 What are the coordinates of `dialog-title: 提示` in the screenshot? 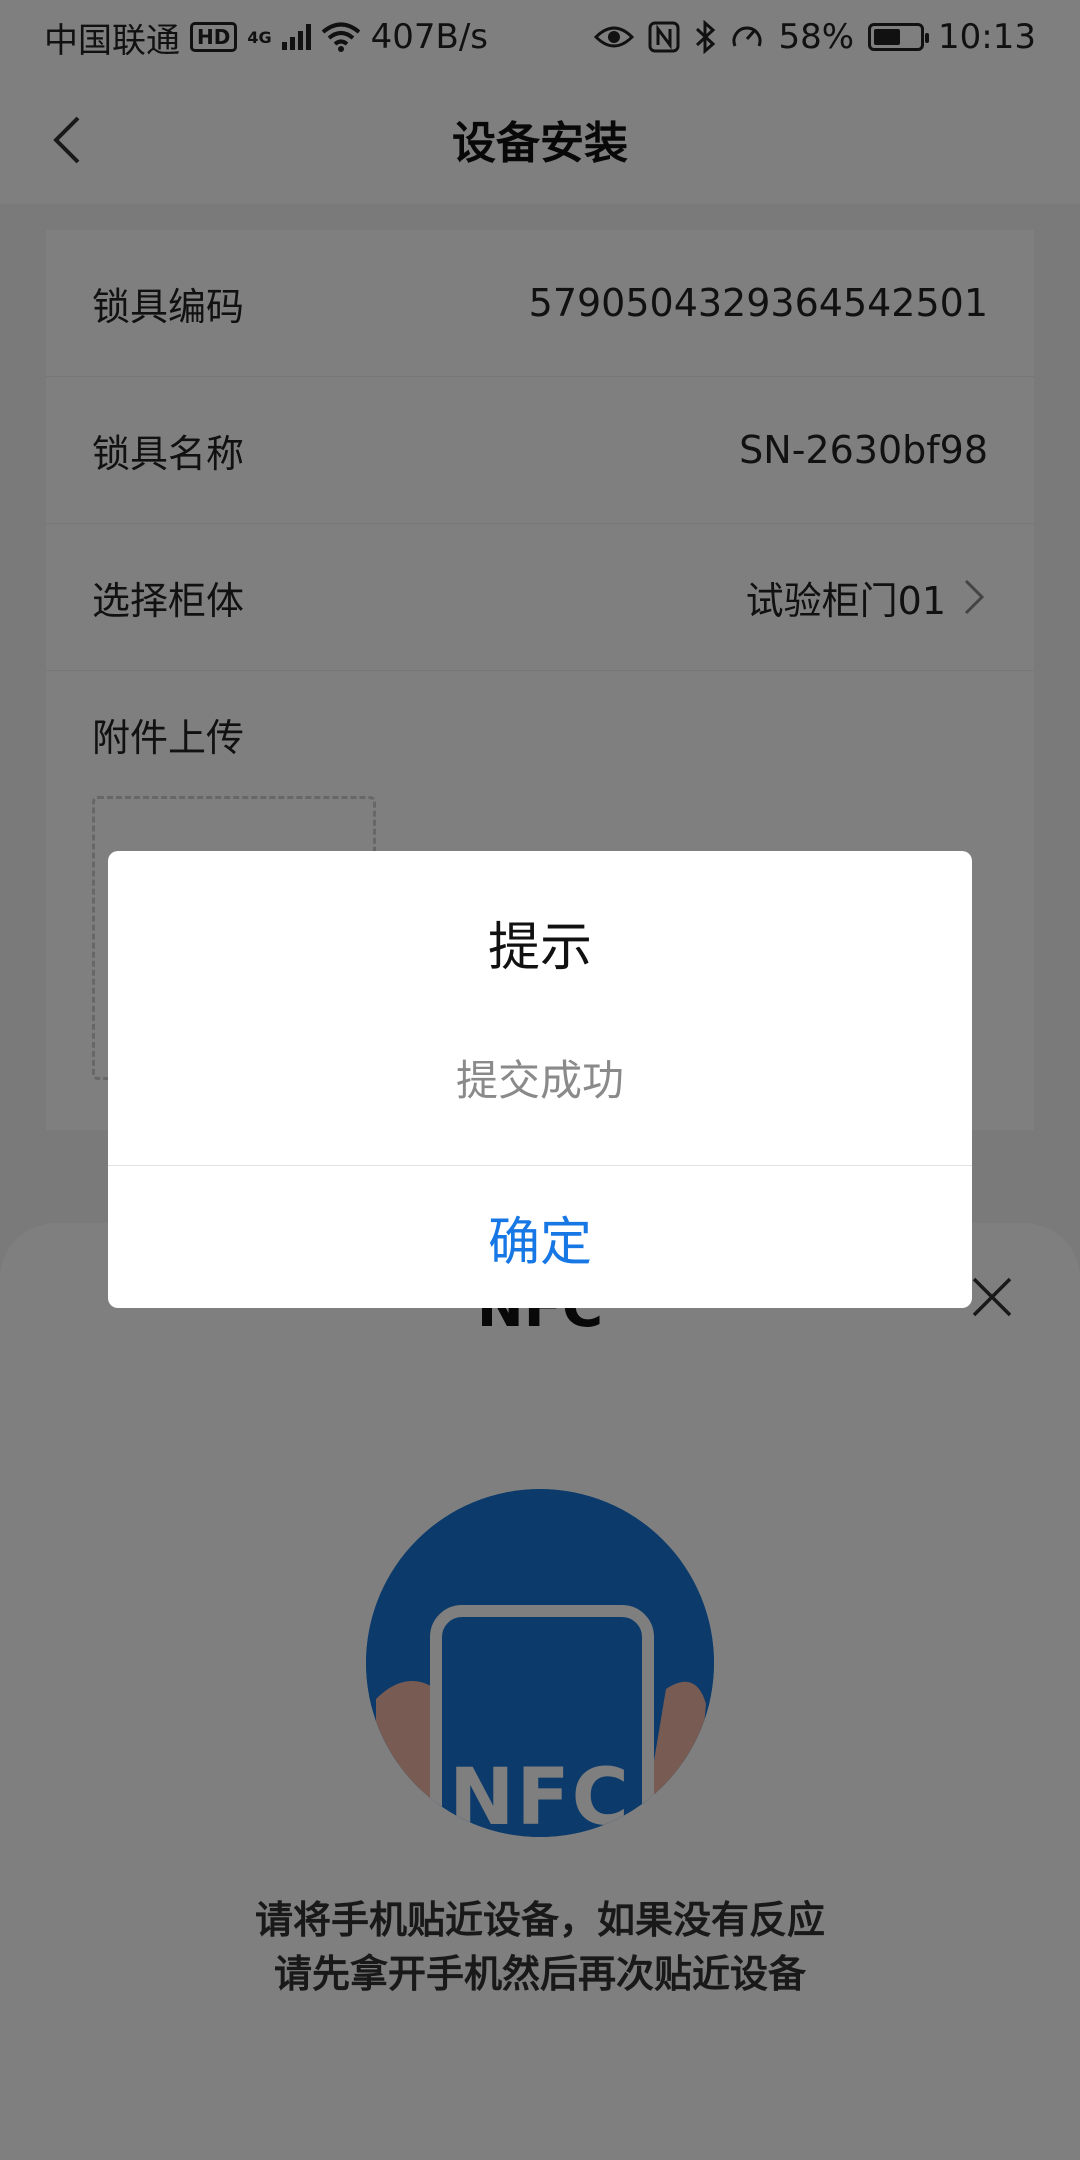 It's located at (539, 948).